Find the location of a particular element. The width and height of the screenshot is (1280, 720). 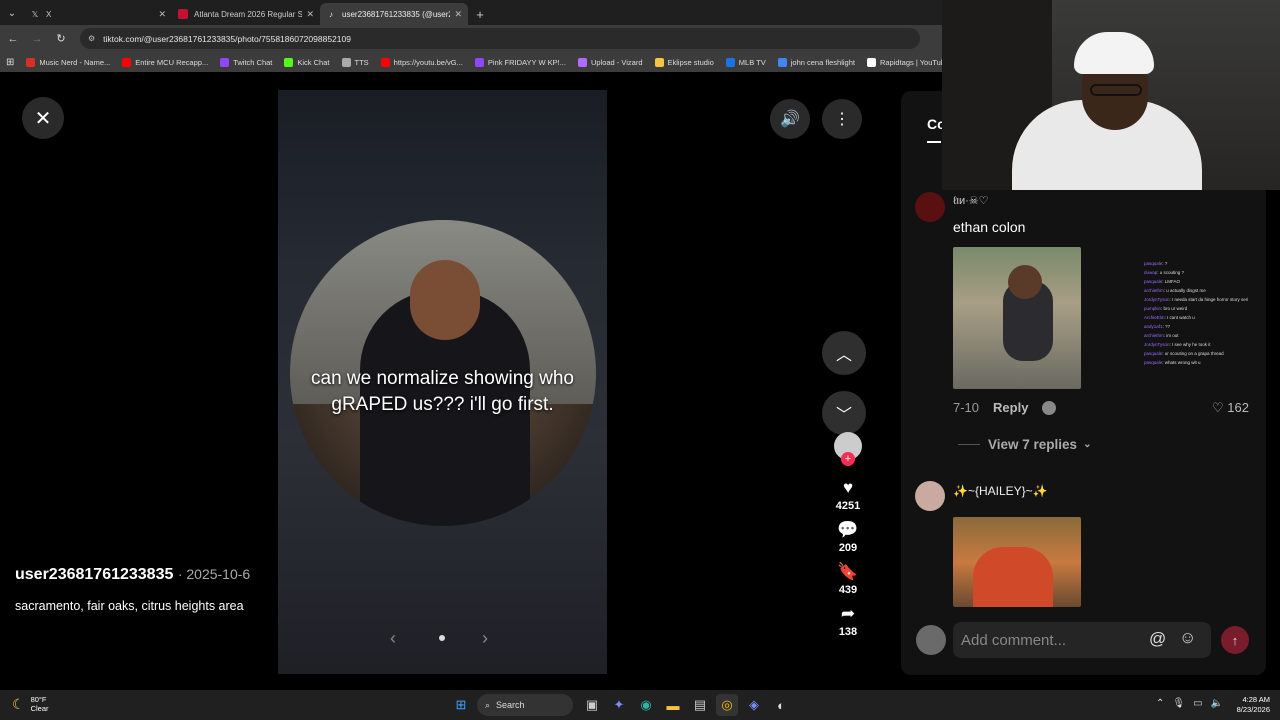

share-count: 138 is located at coordinates (848, 632).